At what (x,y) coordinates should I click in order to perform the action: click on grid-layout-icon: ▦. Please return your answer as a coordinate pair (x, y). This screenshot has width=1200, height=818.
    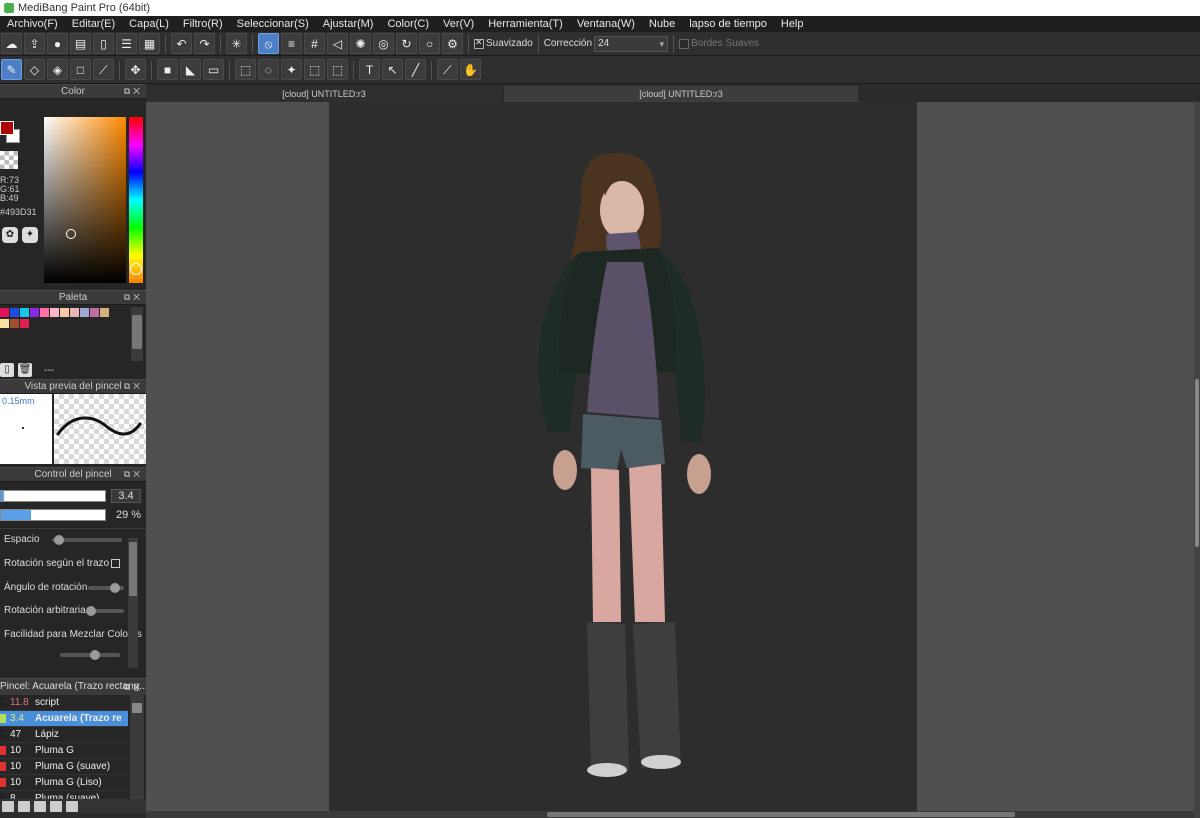
    Looking at the image, I should click on (149, 43).